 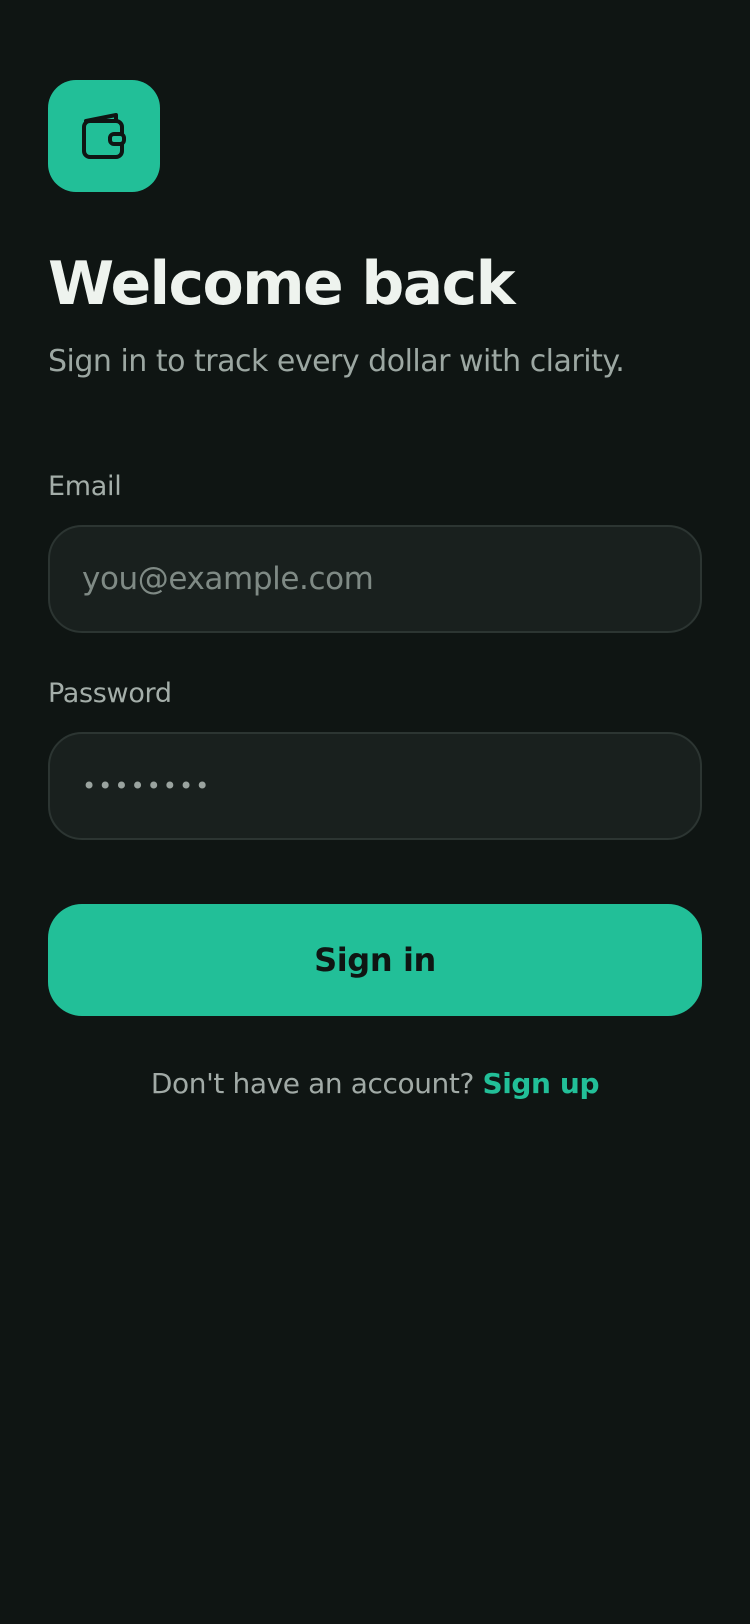 What do you see at coordinates (375, 960) in the screenshot?
I see `sign-in-button: Sign in` at bounding box center [375, 960].